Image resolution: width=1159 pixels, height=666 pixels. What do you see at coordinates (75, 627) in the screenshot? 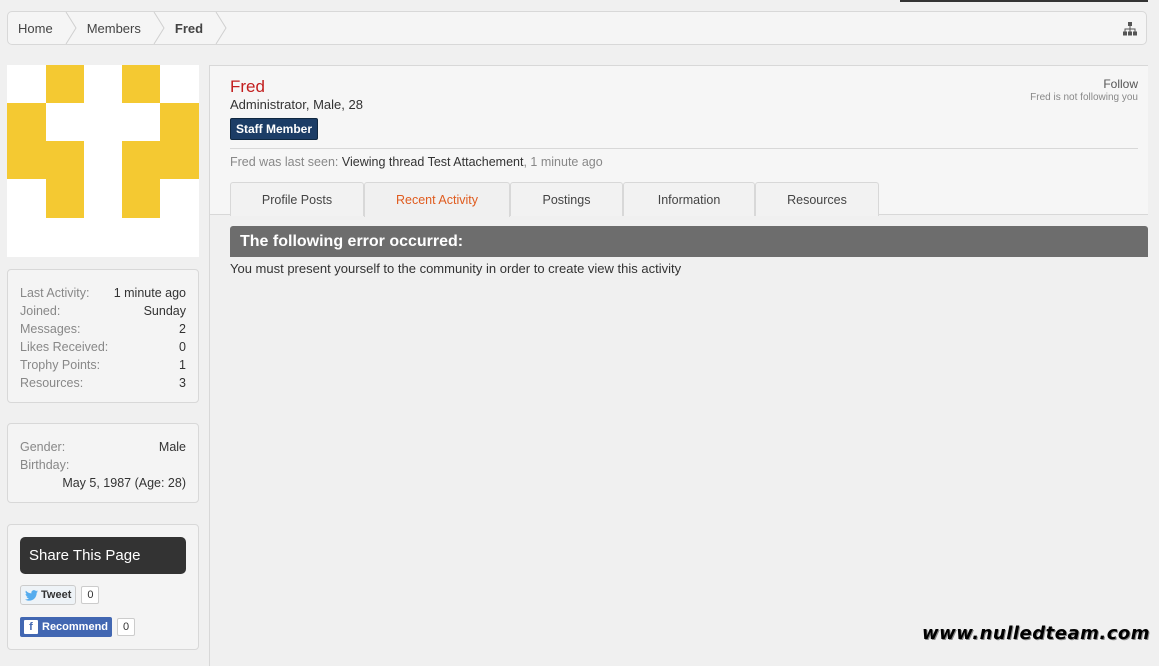
I see `recommend-label: Recommend` at bounding box center [75, 627].